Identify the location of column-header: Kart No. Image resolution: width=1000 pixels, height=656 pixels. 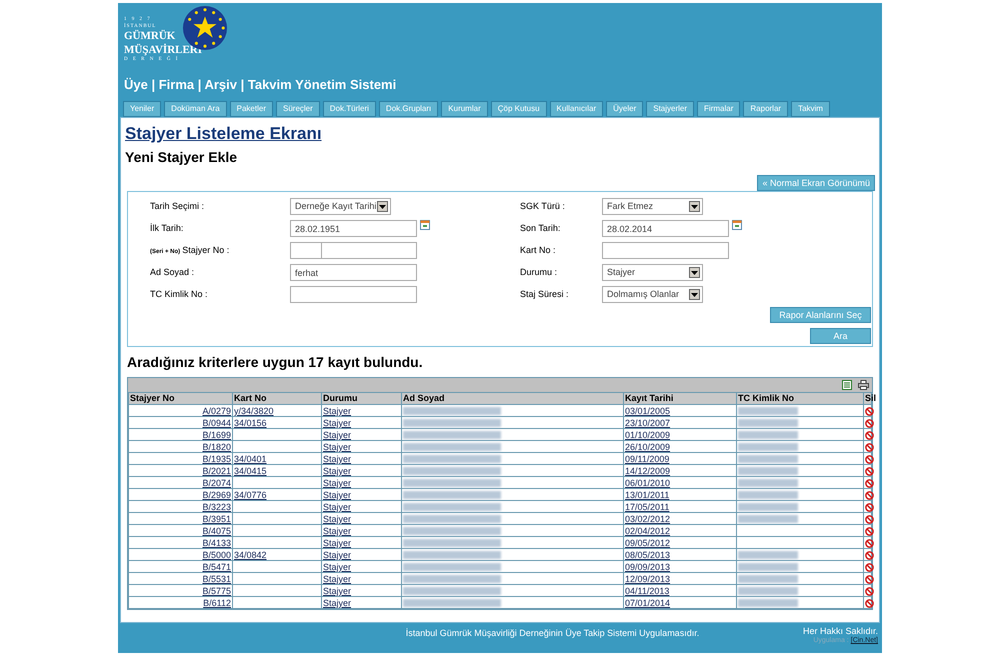
(277, 398).